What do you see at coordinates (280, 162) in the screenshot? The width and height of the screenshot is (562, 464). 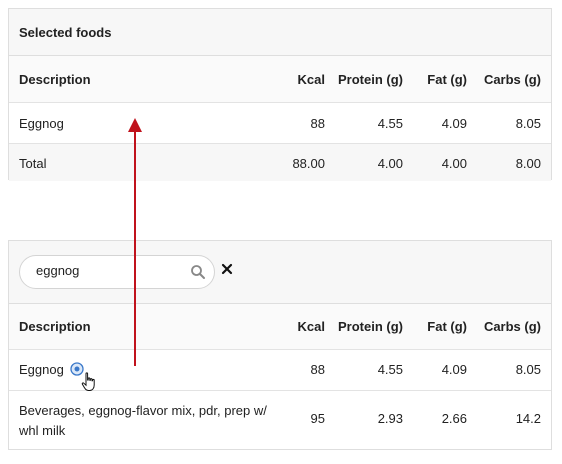 I see `total-row: Total 88.00 4.00 4.00 8.00` at bounding box center [280, 162].